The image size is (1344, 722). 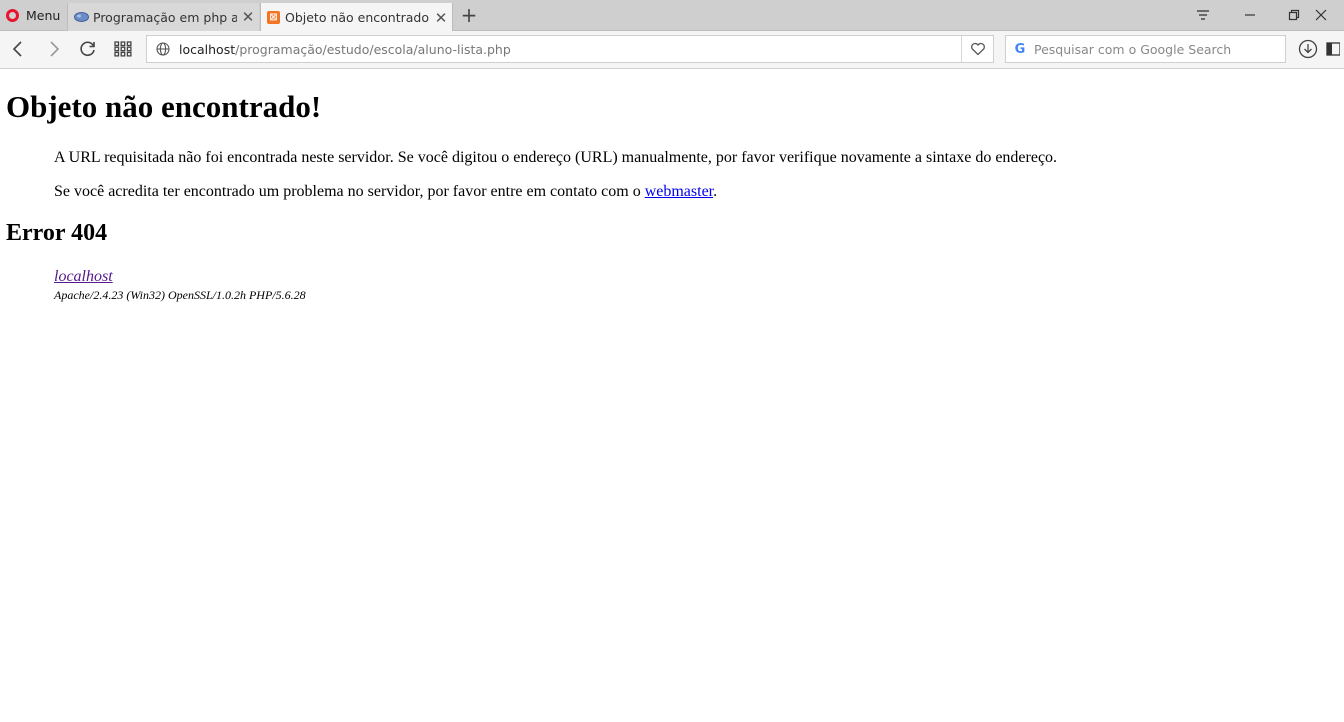 I want to click on opera-logo-icon, so click(x=12, y=15).